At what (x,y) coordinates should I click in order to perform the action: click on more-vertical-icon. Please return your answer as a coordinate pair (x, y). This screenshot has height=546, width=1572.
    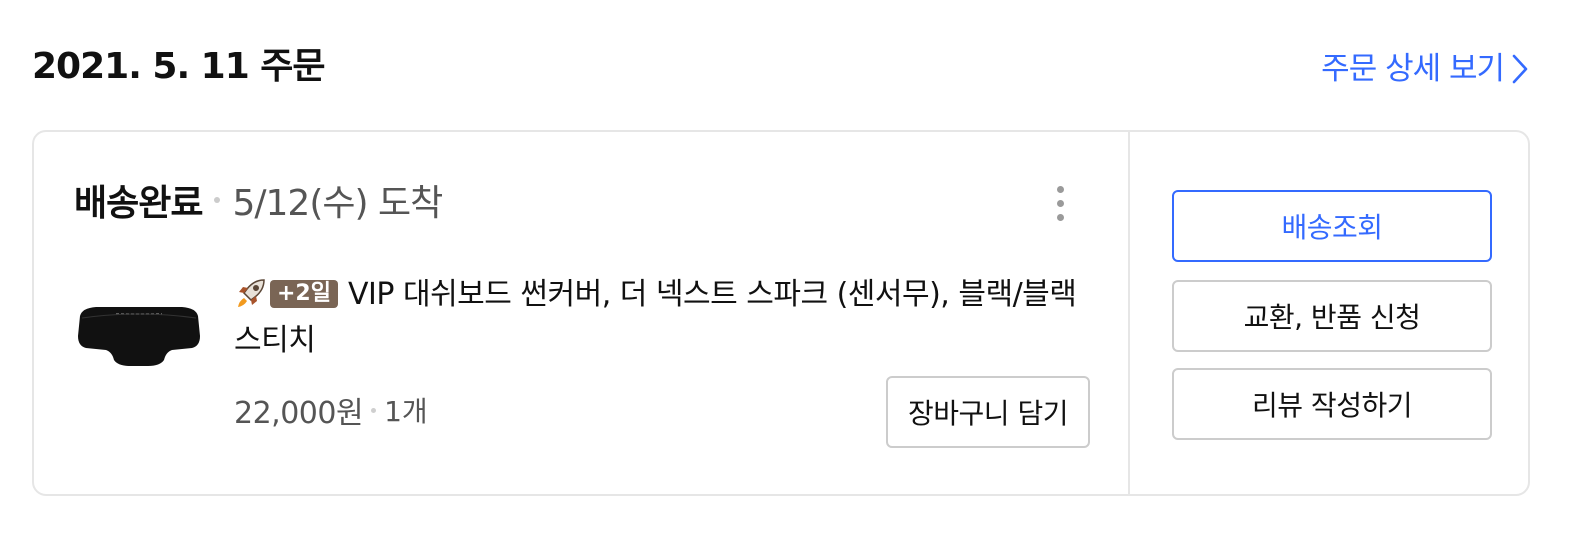
    Looking at the image, I should click on (1060, 203).